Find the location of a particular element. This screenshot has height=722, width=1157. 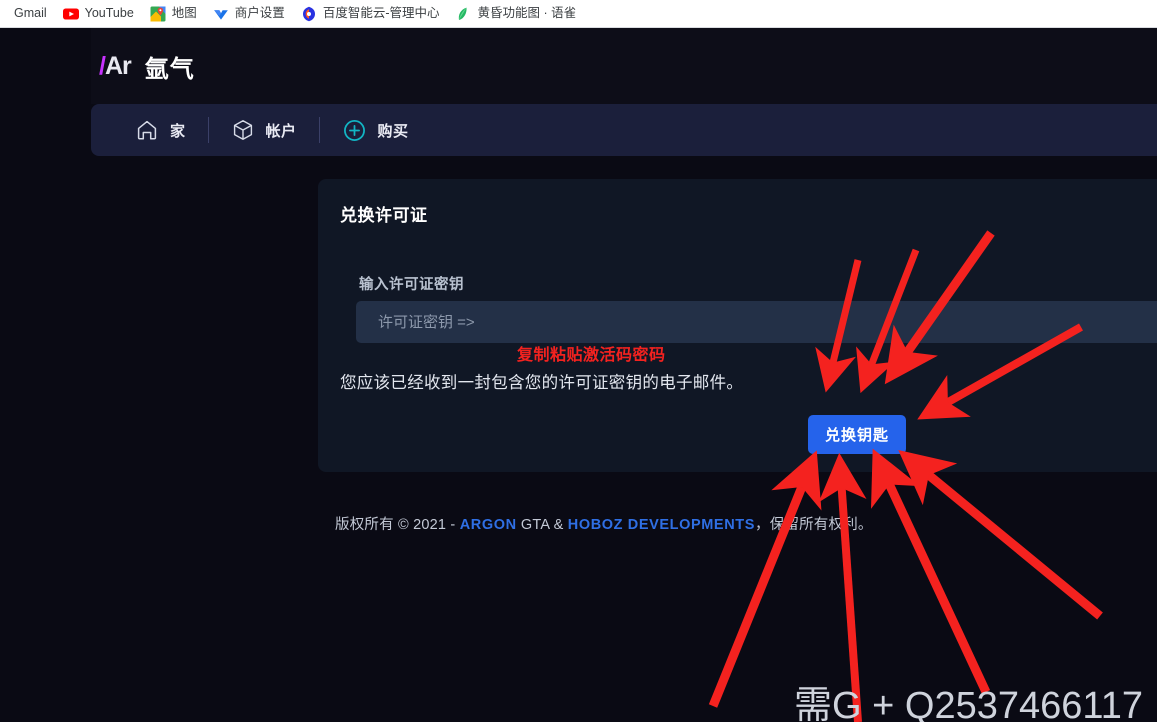

bookmark-gmail: Gmail is located at coordinates (30, 14).